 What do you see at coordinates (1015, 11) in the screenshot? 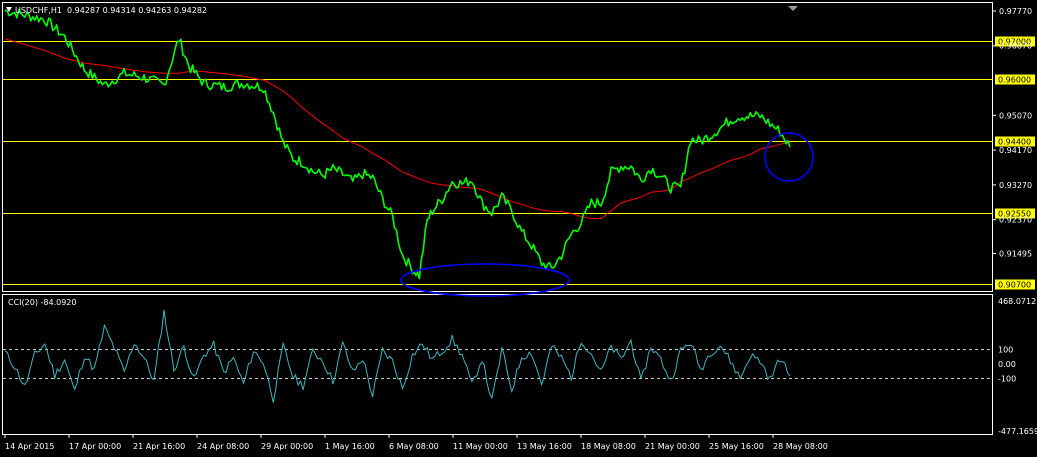
I see `price-axis-label: 0.97770` at bounding box center [1015, 11].